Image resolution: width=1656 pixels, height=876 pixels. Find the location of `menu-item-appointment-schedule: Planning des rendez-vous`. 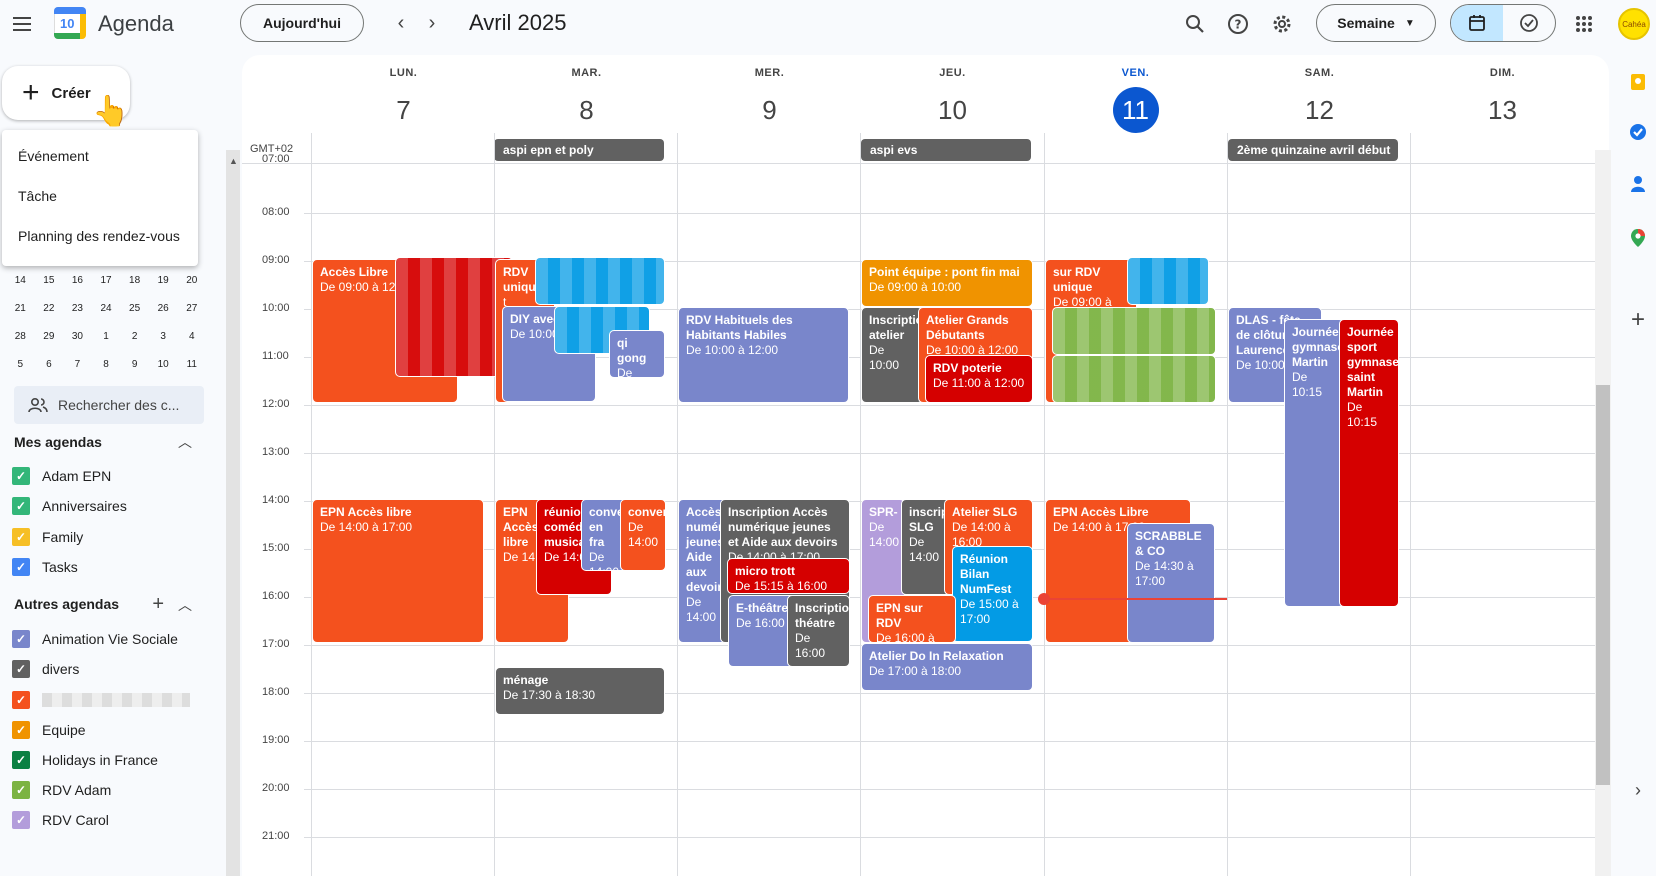

menu-item-appointment-schedule: Planning des rendez-vous is located at coordinates (100, 236).